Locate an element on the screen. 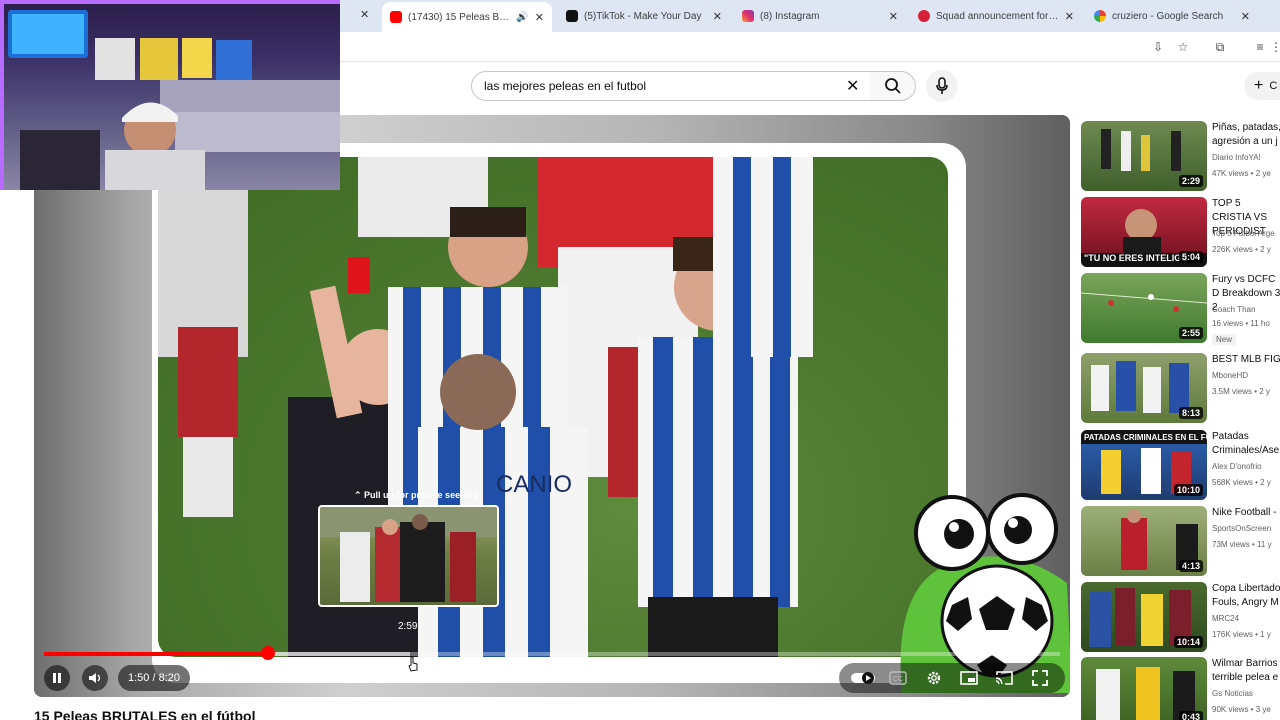  autoplay-toggle is located at coordinates (863, 678).